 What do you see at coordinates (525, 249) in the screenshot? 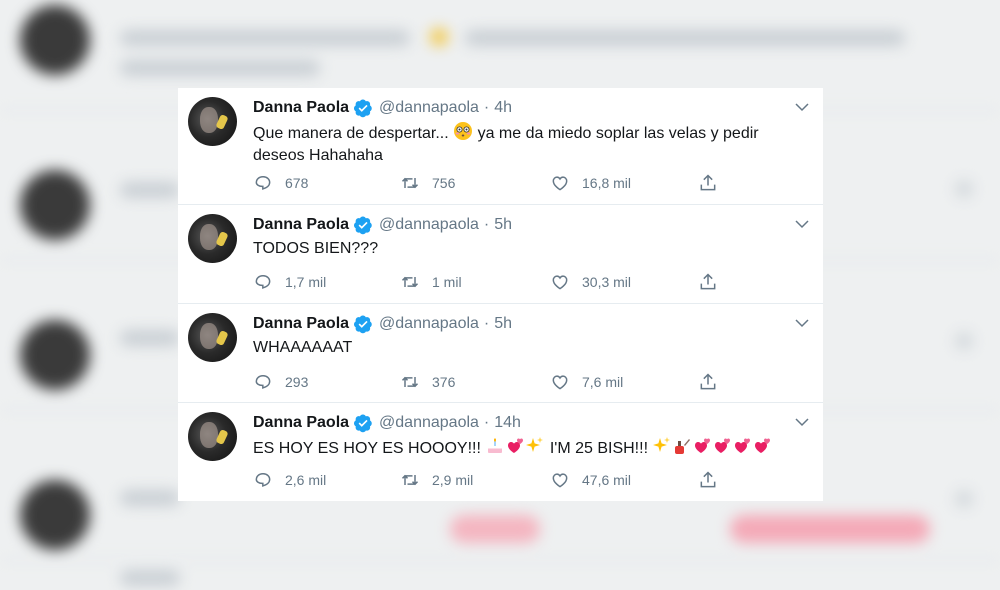
I see `tweet-text: TODOS BIEN???` at bounding box center [525, 249].